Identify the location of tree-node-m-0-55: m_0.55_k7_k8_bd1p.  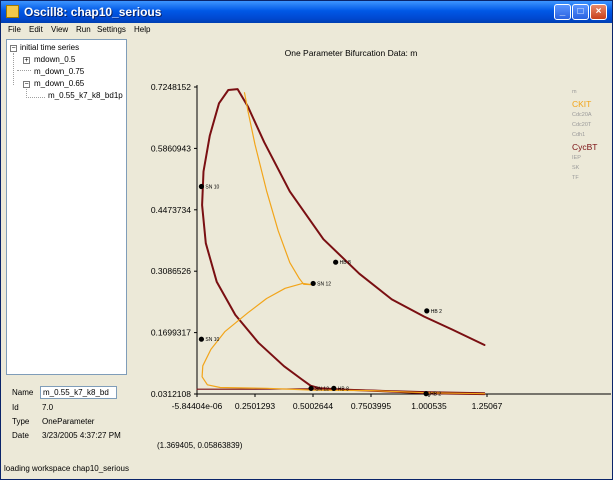
(85, 95).